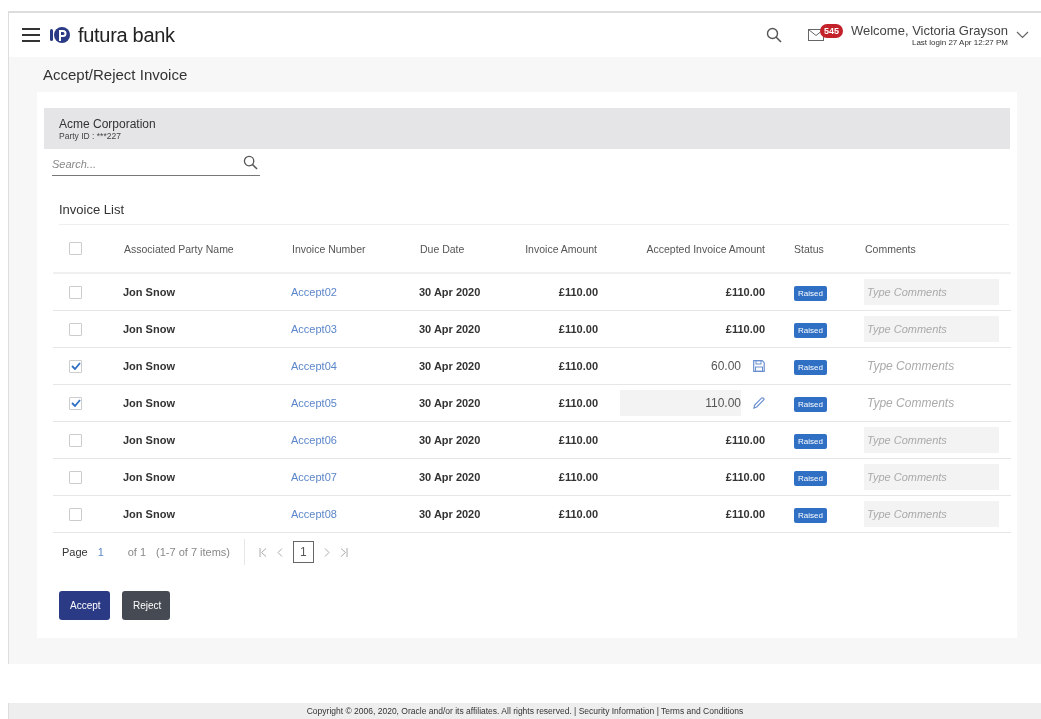  What do you see at coordinates (280, 552) in the screenshot?
I see `previous-page-icon` at bounding box center [280, 552].